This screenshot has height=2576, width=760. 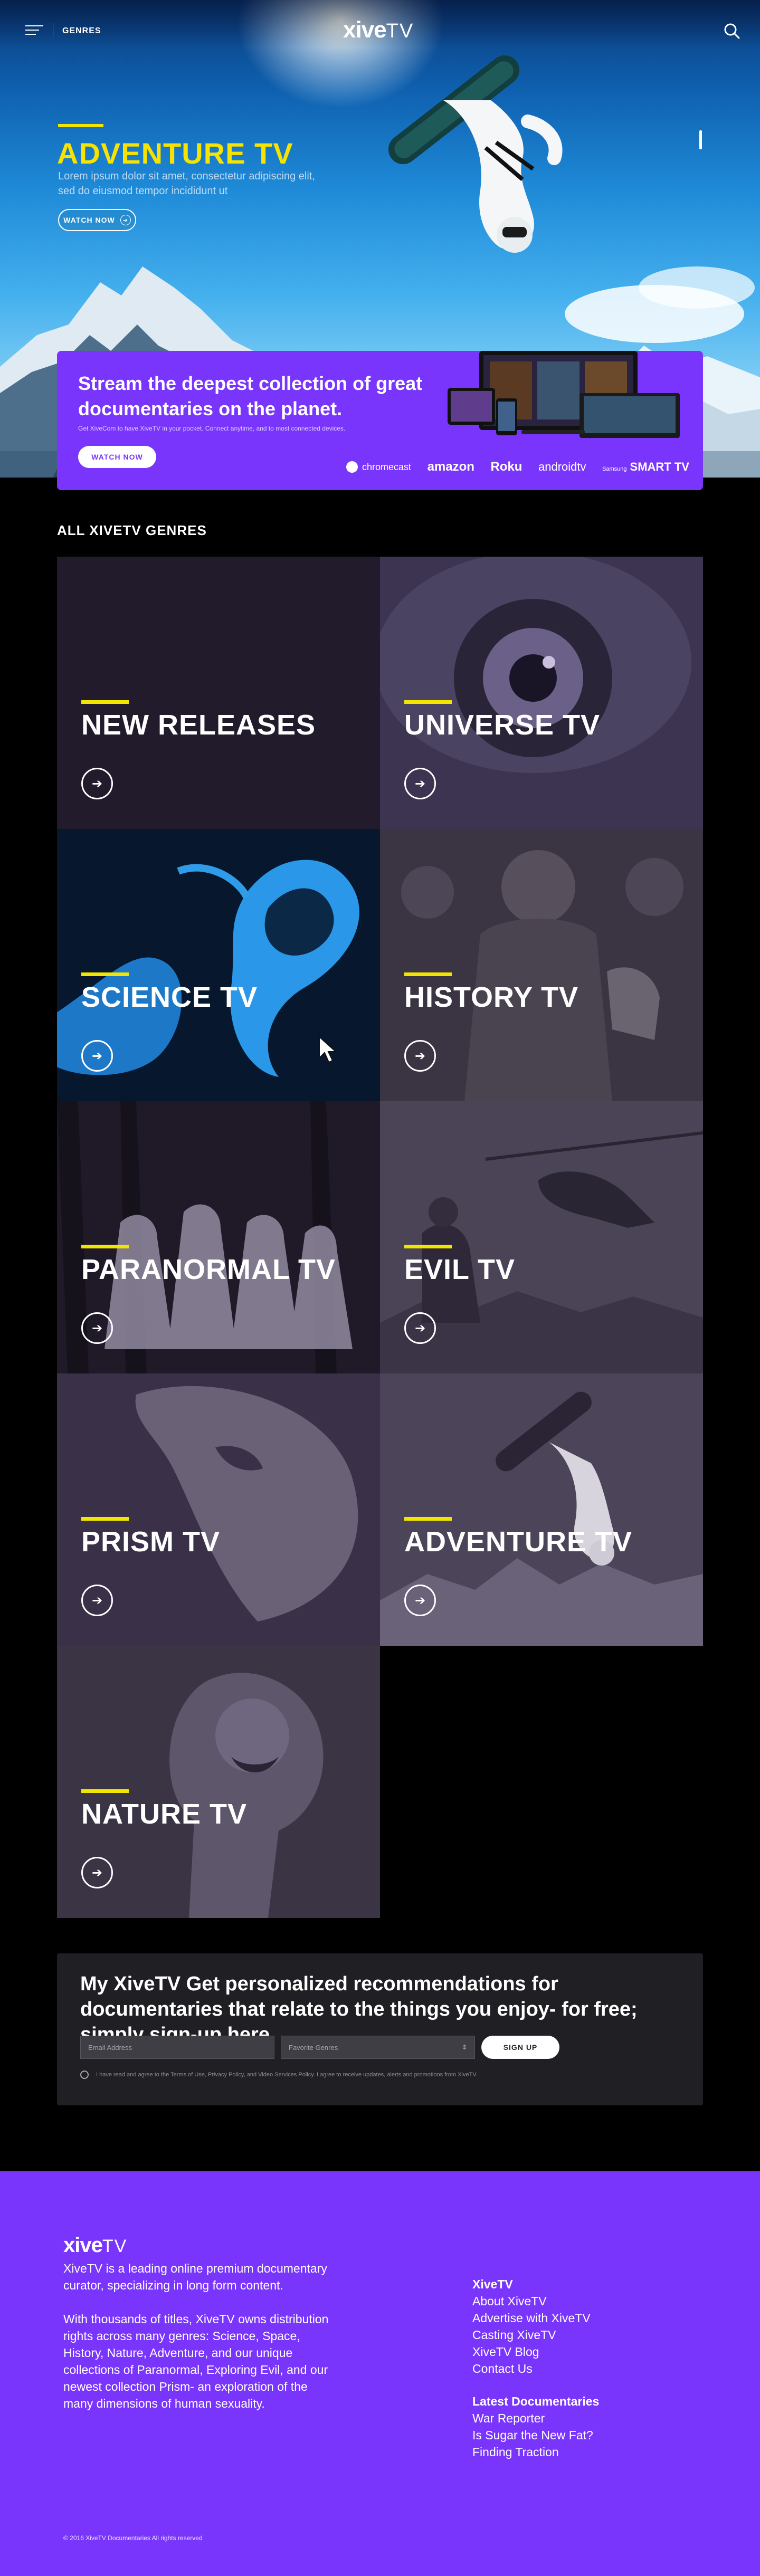 I want to click on favorite-genres-select: Favorite Genres ⇕, so click(x=378, y=2047).